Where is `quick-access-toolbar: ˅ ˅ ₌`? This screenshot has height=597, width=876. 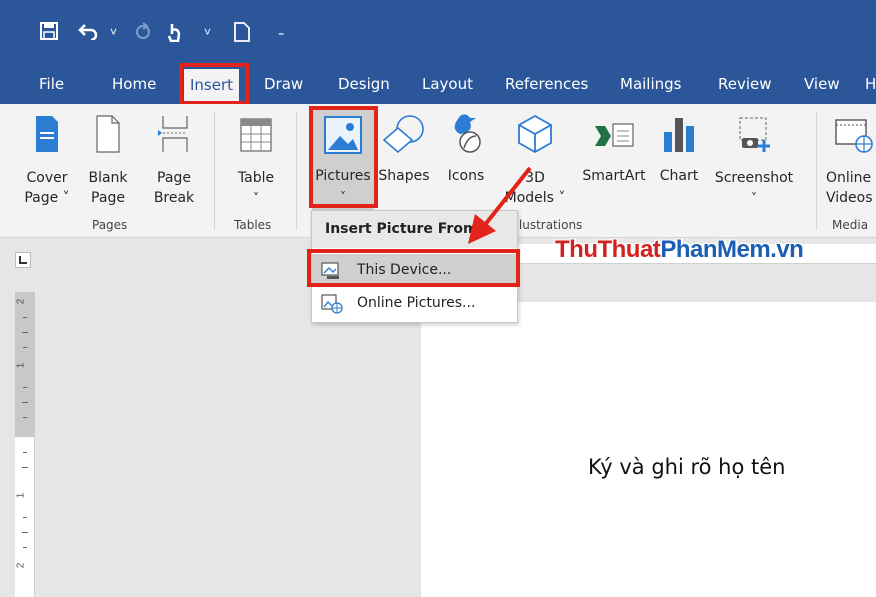 quick-access-toolbar: ˅ ˅ ₌ is located at coordinates (438, 33).